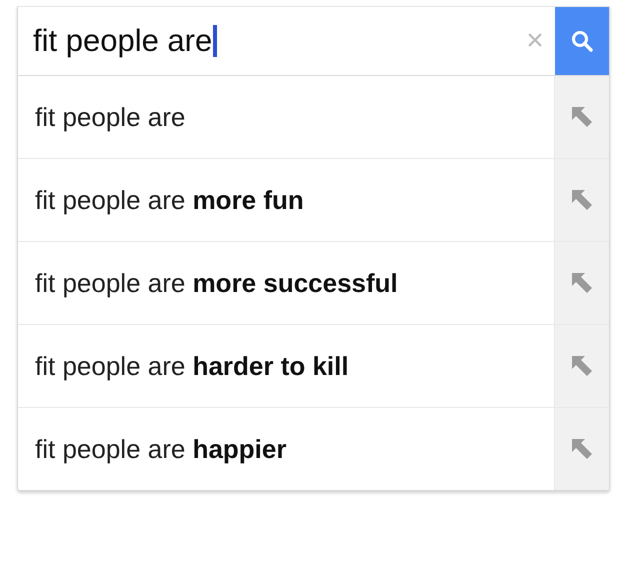 Image resolution: width=640 pixels, height=563 pixels. Describe the element at coordinates (216, 283) in the screenshot. I see `suggestion-item: fit people are more successful` at that location.